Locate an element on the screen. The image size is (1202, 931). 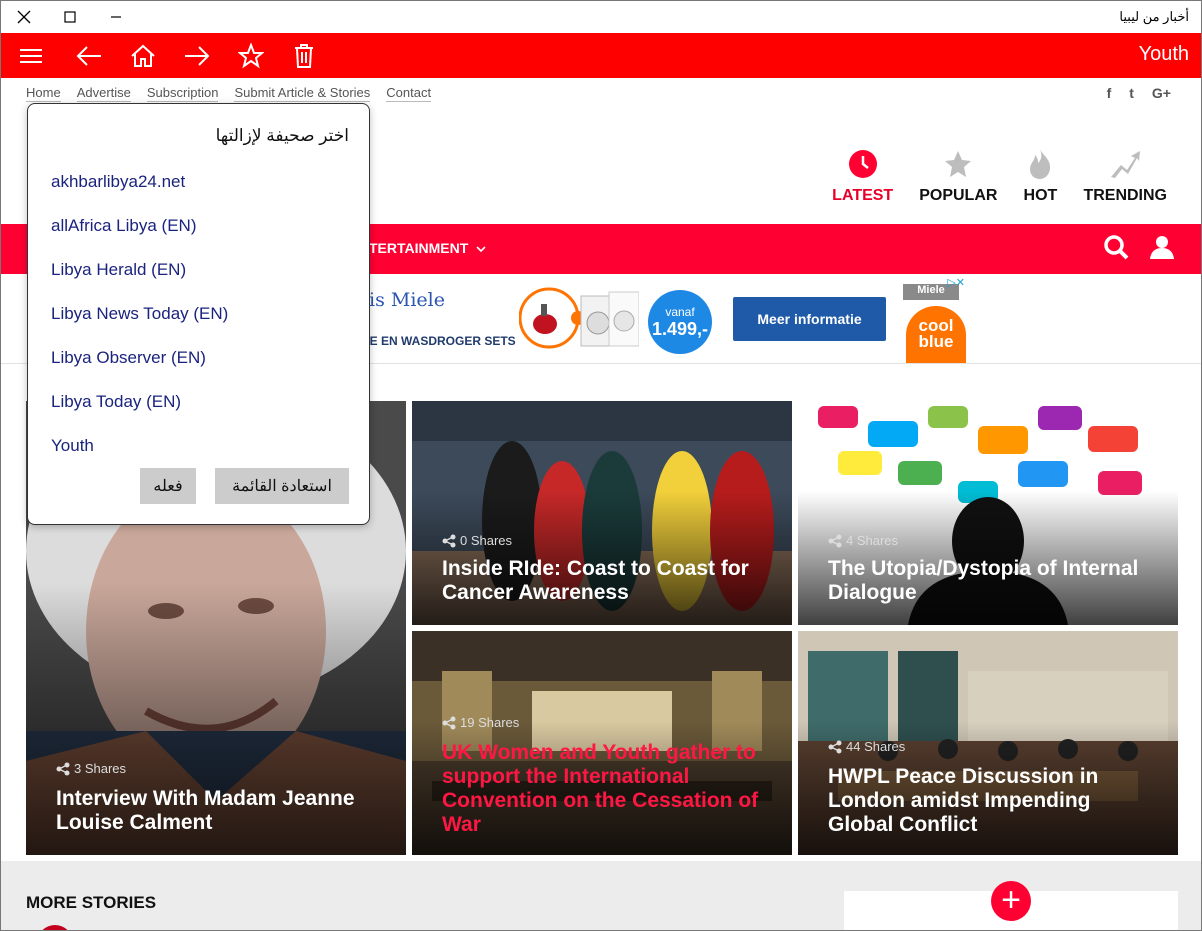
minimize-icon is located at coordinates (116, 17).